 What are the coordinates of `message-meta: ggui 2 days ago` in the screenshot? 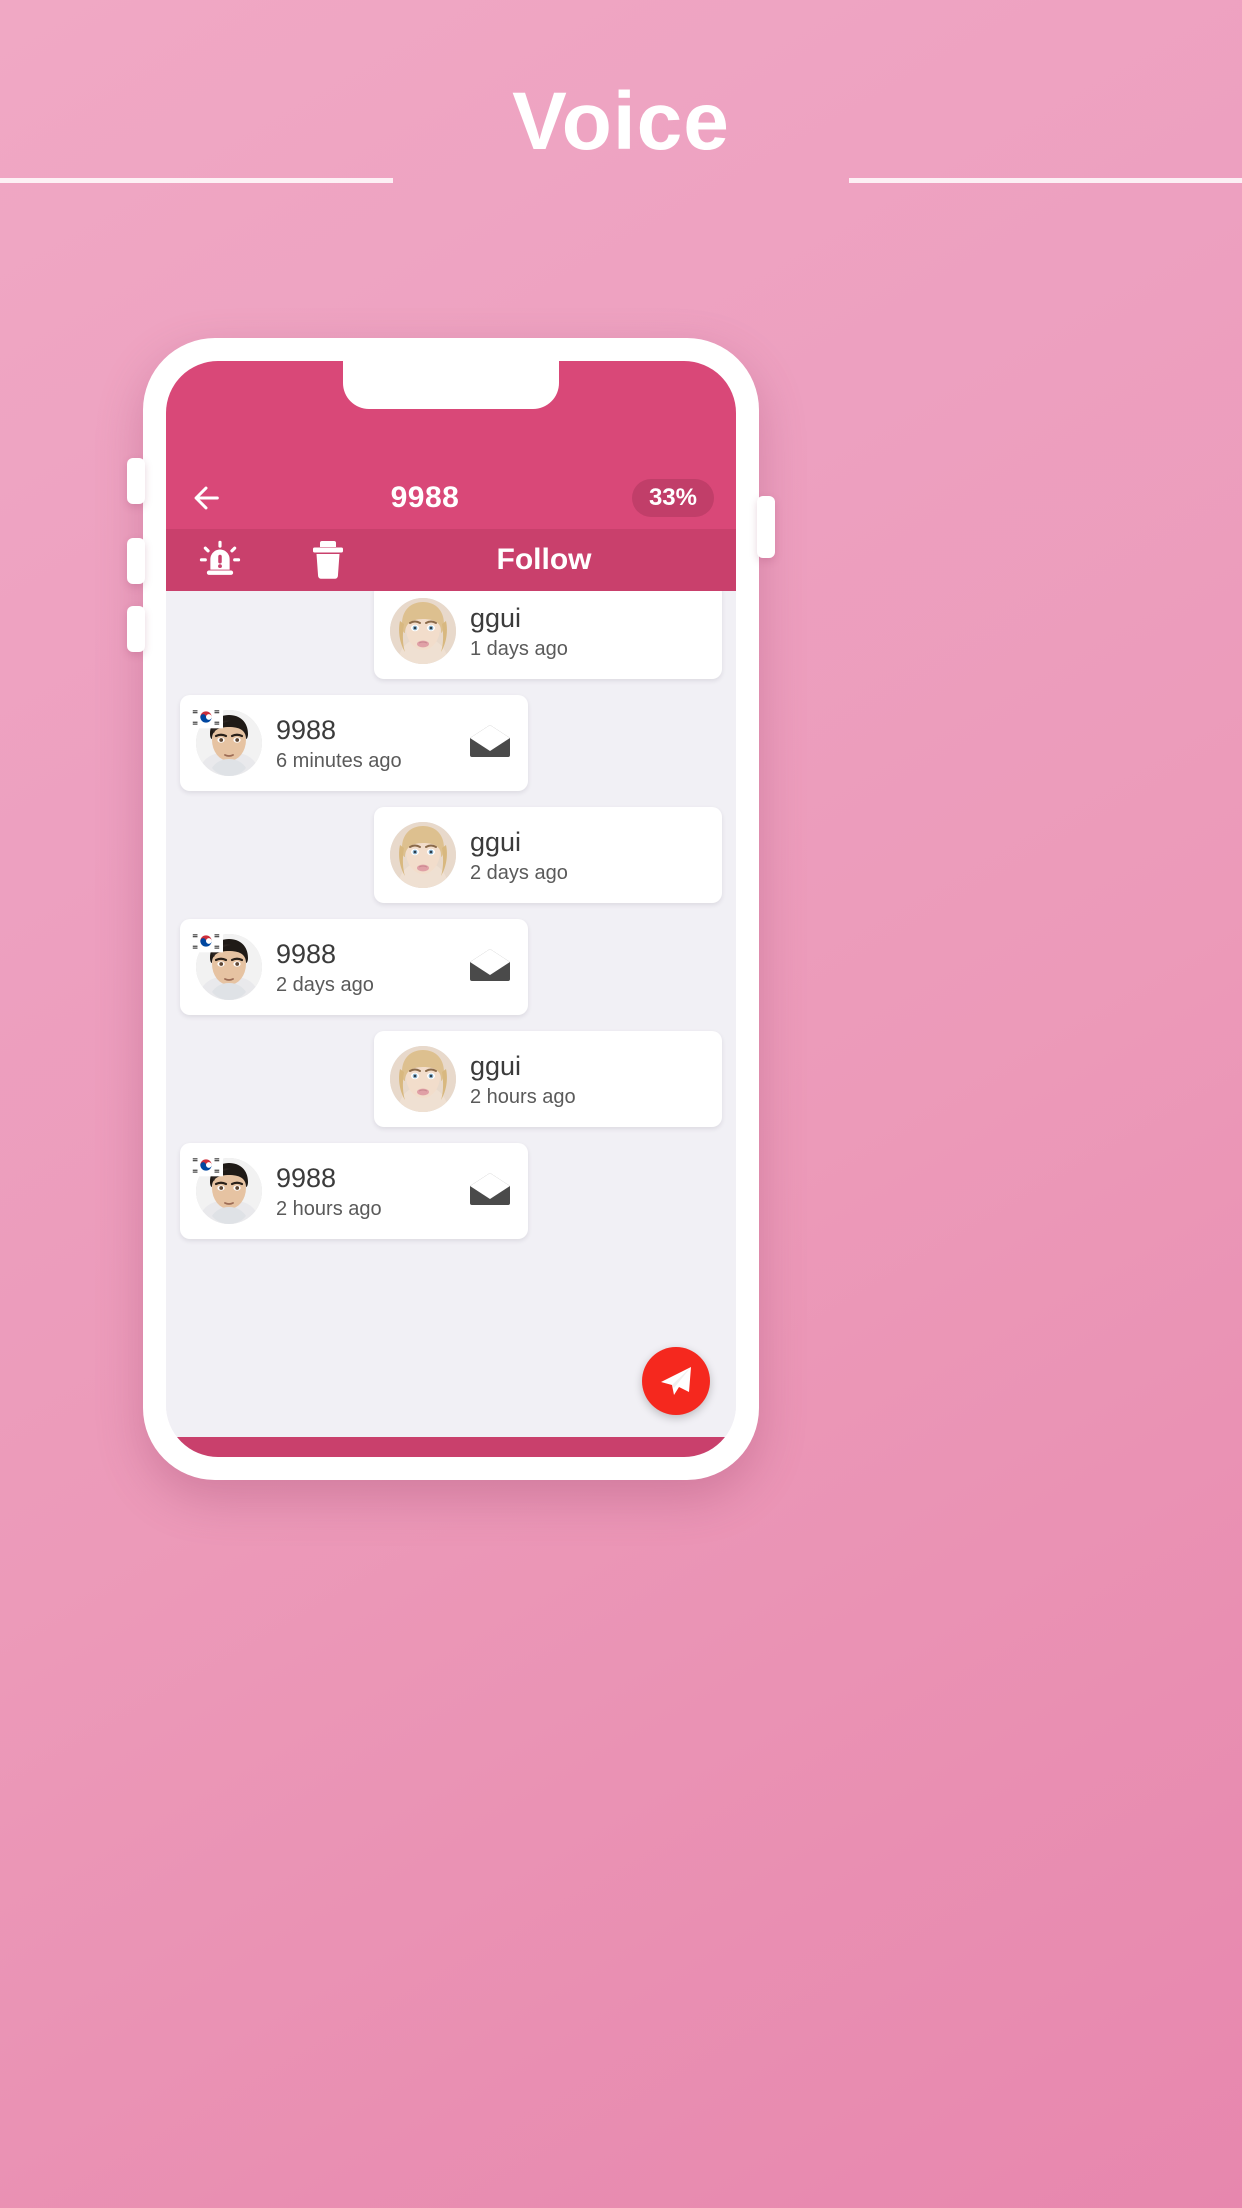 It's located at (588, 855).